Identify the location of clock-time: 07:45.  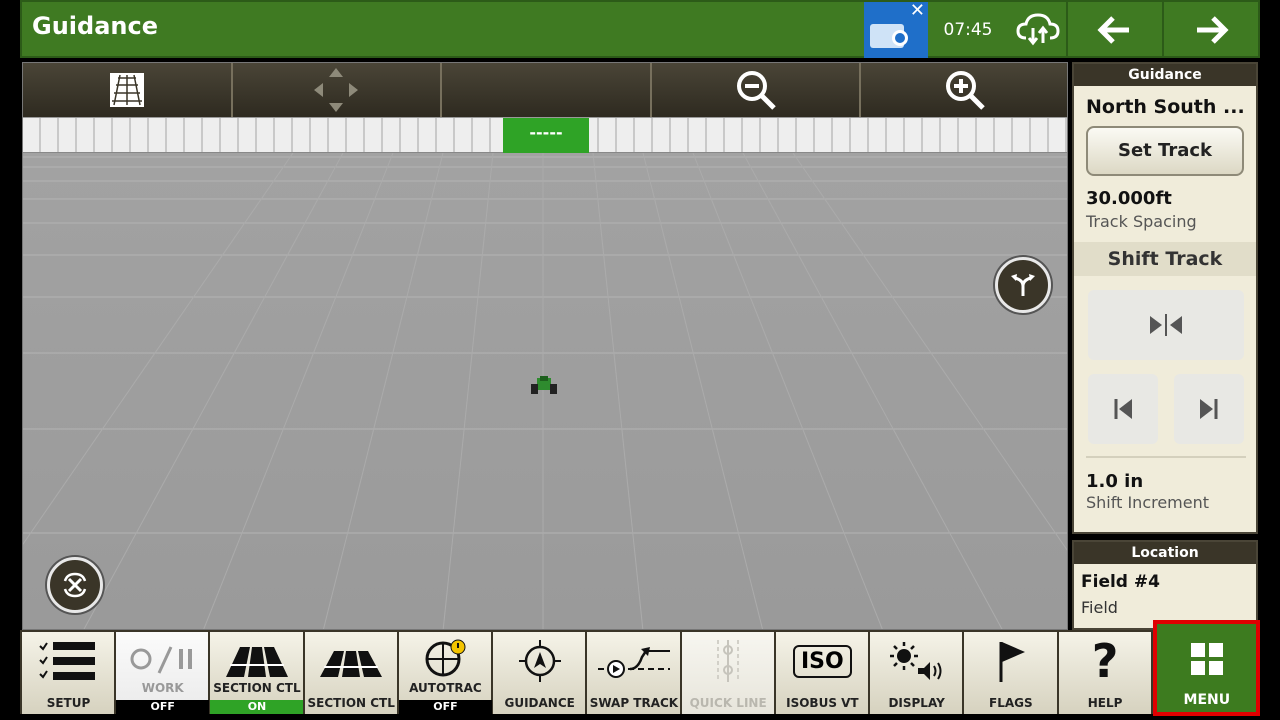
(968, 30).